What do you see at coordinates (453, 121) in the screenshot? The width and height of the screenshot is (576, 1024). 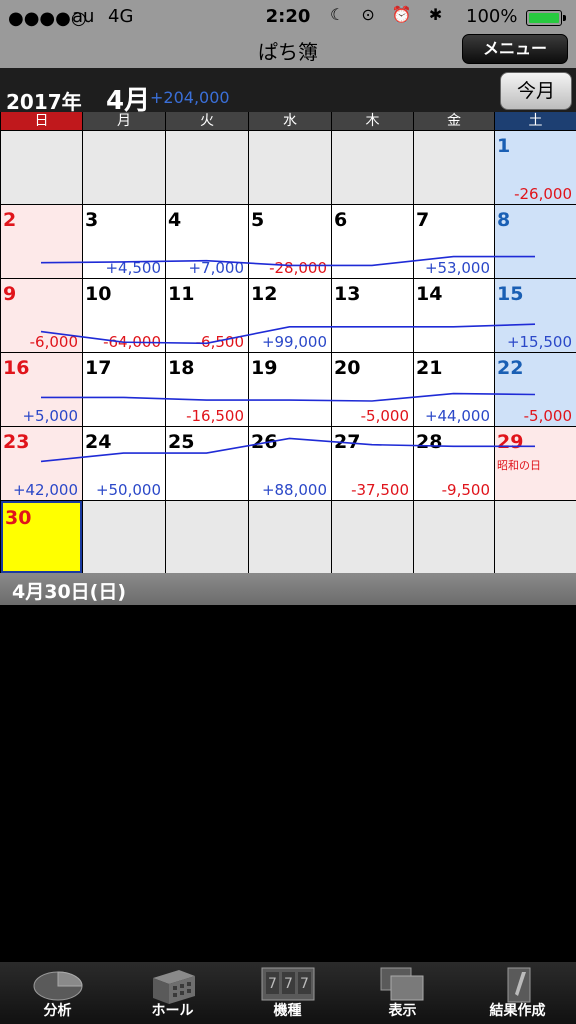 I see `weekday-5: 金` at bounding box center [453, 121].